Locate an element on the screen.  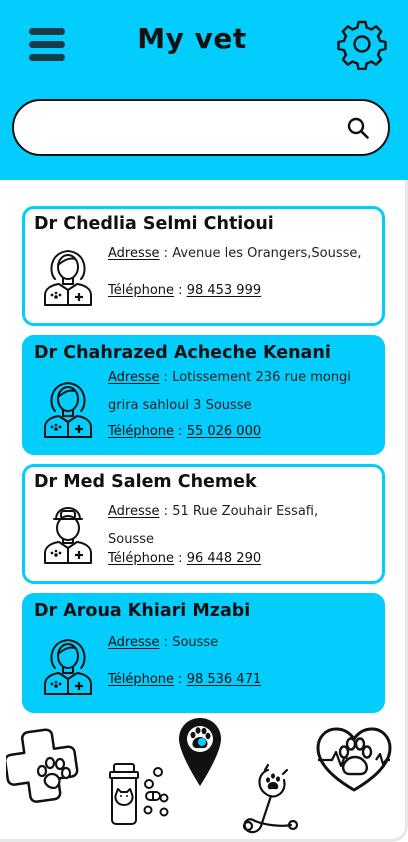
vet-location-pin-icon is located at coordinates (200, 752).